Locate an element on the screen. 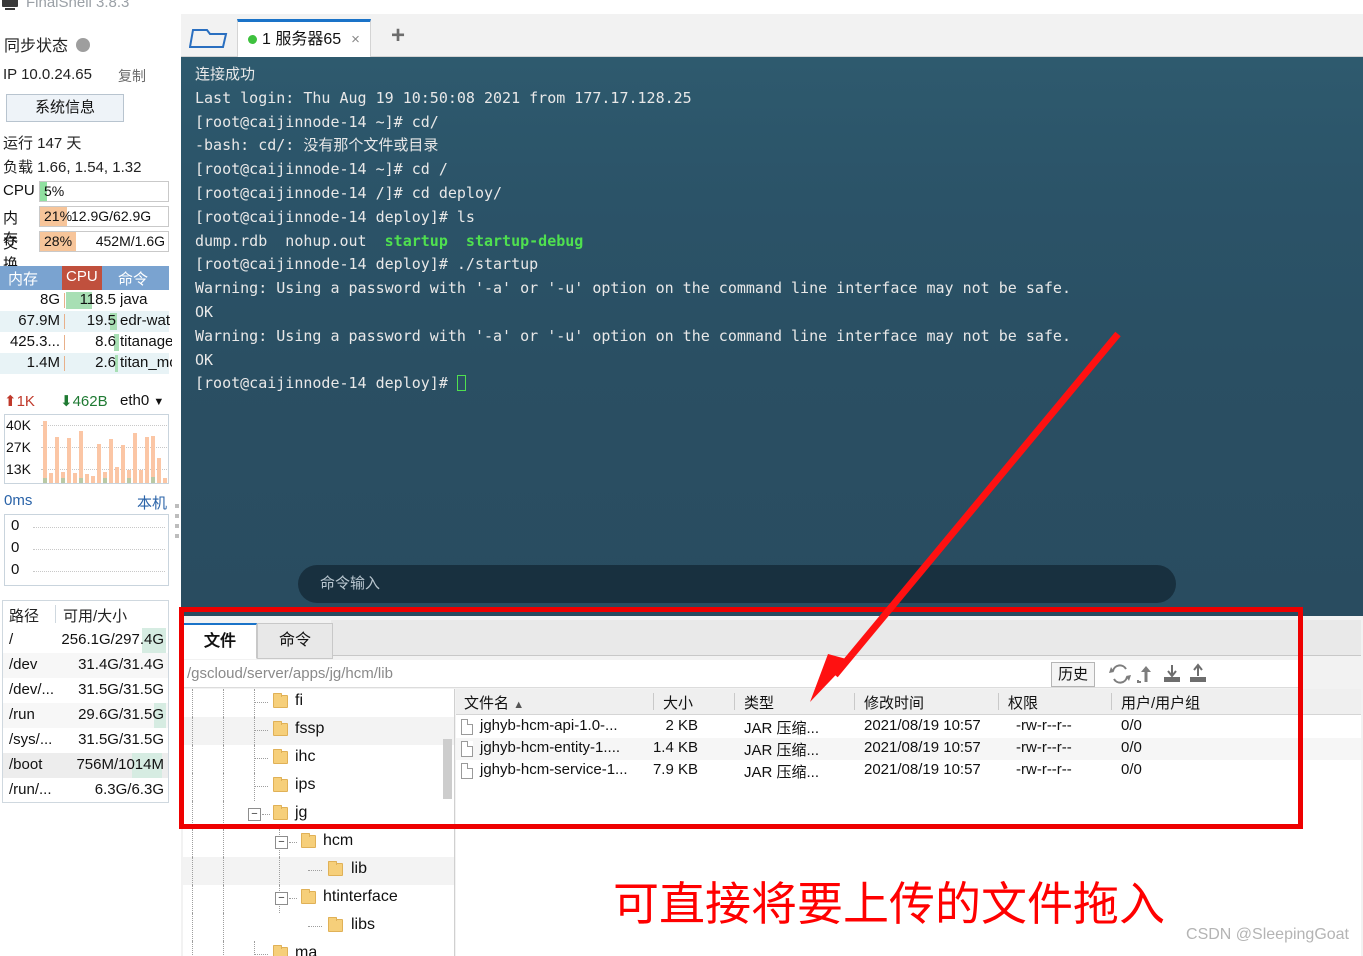  open-folder-icon is located at coordinates (210, 37).